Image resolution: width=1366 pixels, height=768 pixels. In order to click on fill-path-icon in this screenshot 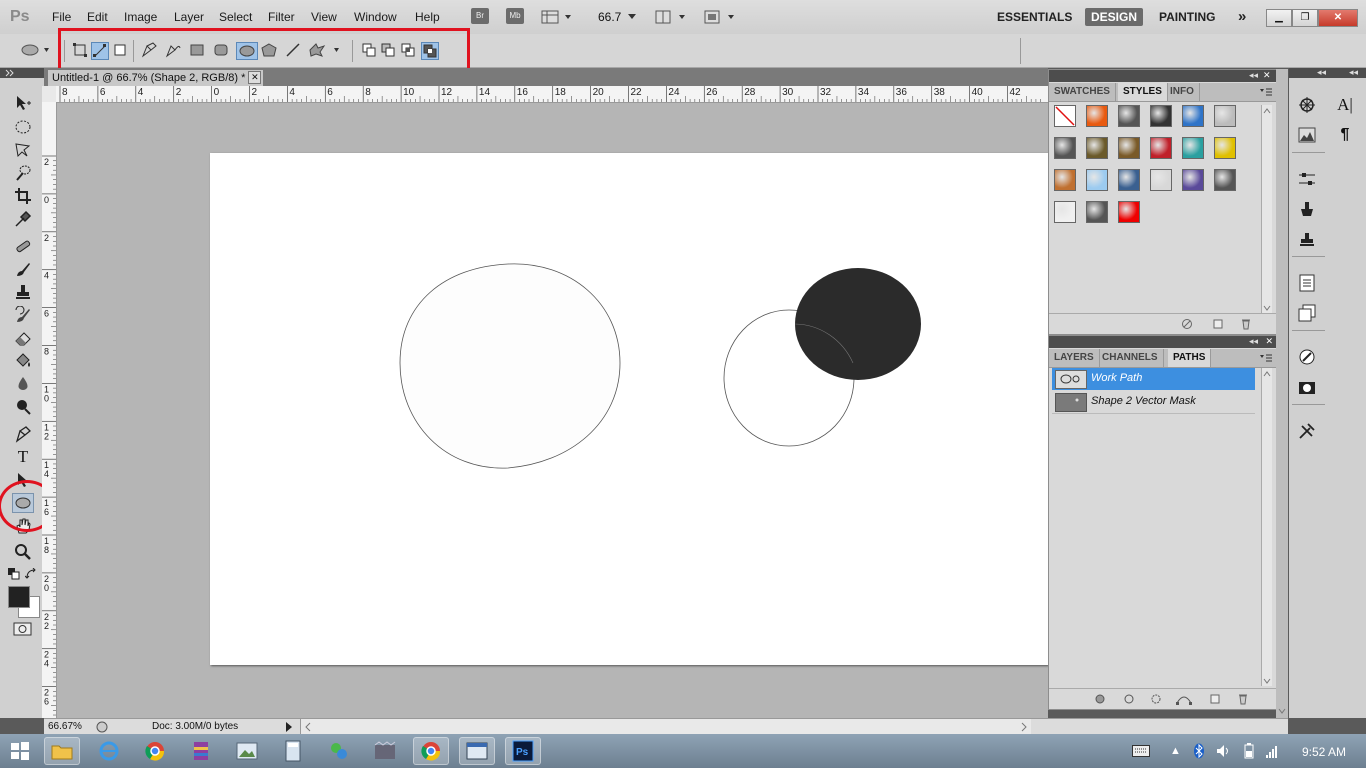, I will do `click(1100, 700)`.